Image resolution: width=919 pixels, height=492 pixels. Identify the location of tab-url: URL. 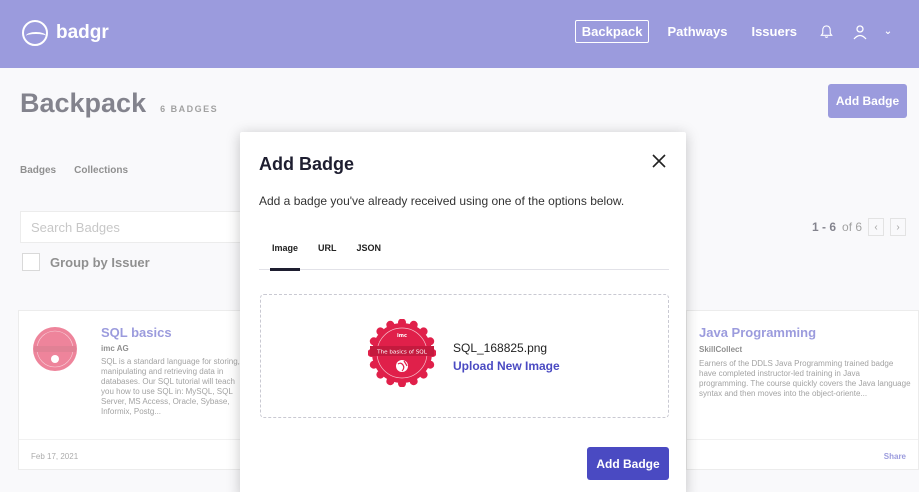
(327, 255).